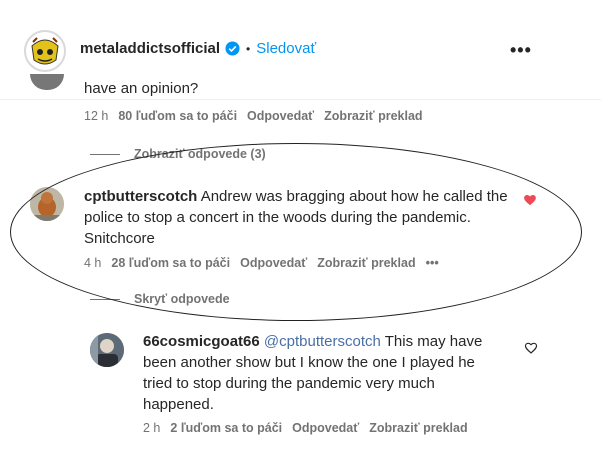  Describe the element at coordinates (107, 350) in the screenshot. I see `reply-avatar` at that location.